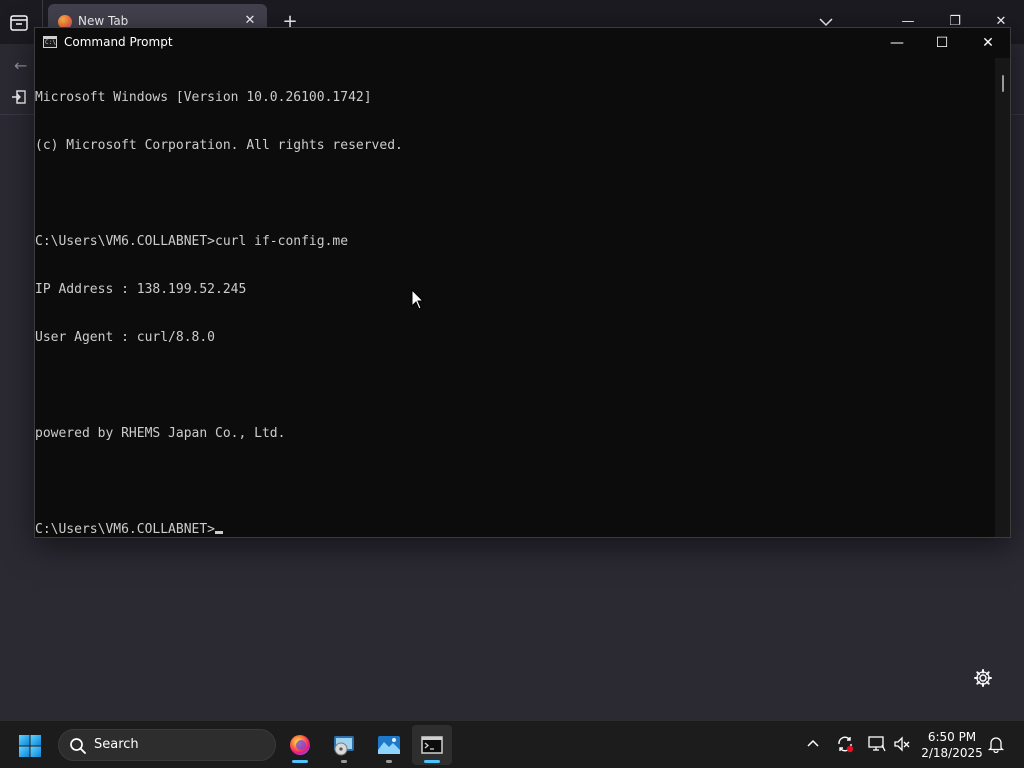  I want to click on console-line: IP Address : 138.199.52.245, so click(141, 289).